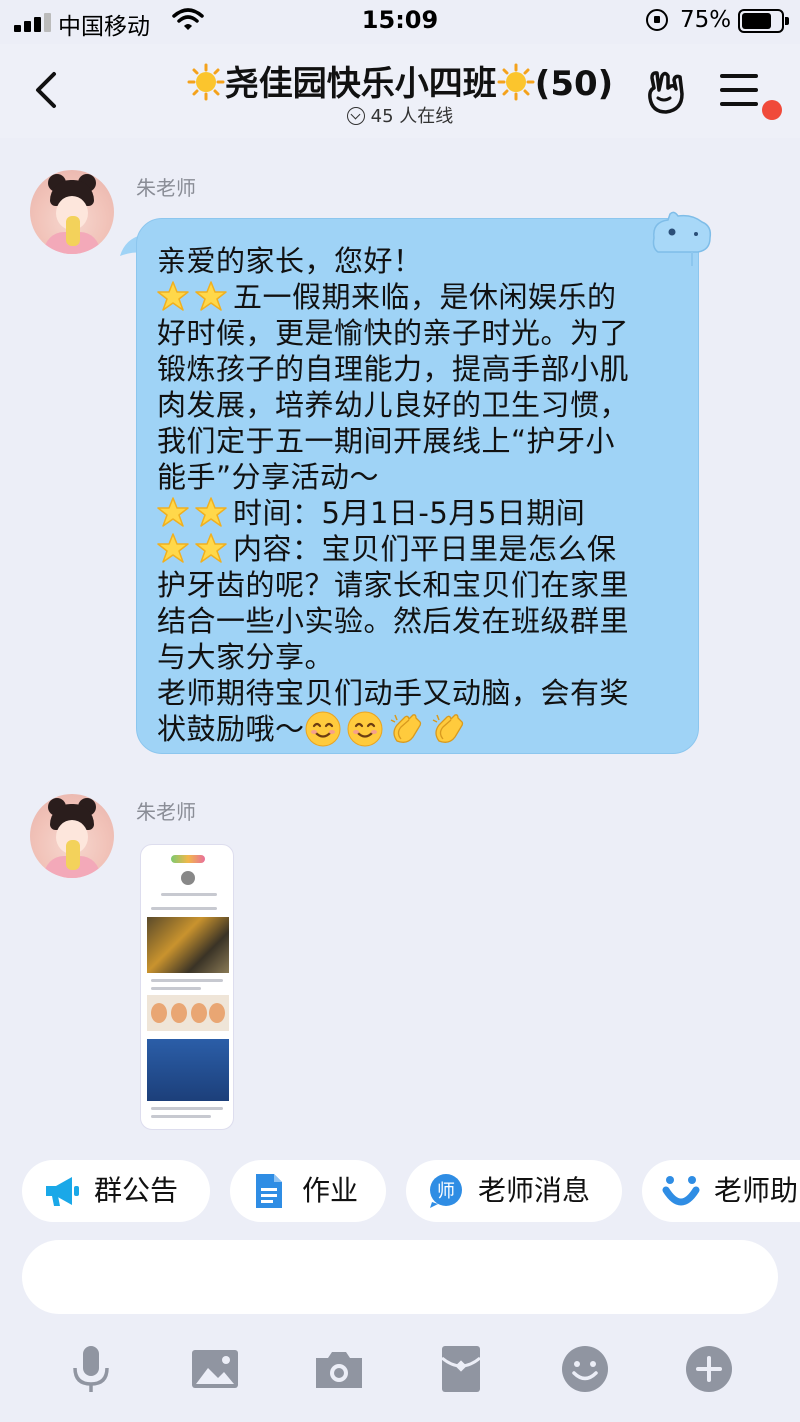 Image resolution: width=800 pixels, height=1422 pixels. I want to click on image-icon, so click(215, 1369).